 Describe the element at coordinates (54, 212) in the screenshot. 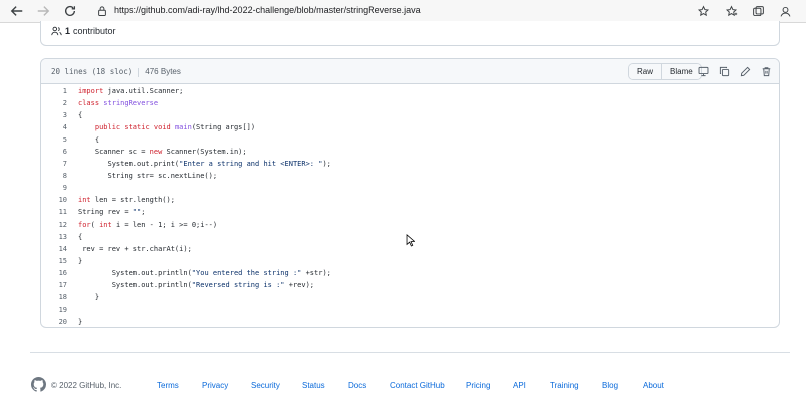

I see `line-number: 11` at that location.